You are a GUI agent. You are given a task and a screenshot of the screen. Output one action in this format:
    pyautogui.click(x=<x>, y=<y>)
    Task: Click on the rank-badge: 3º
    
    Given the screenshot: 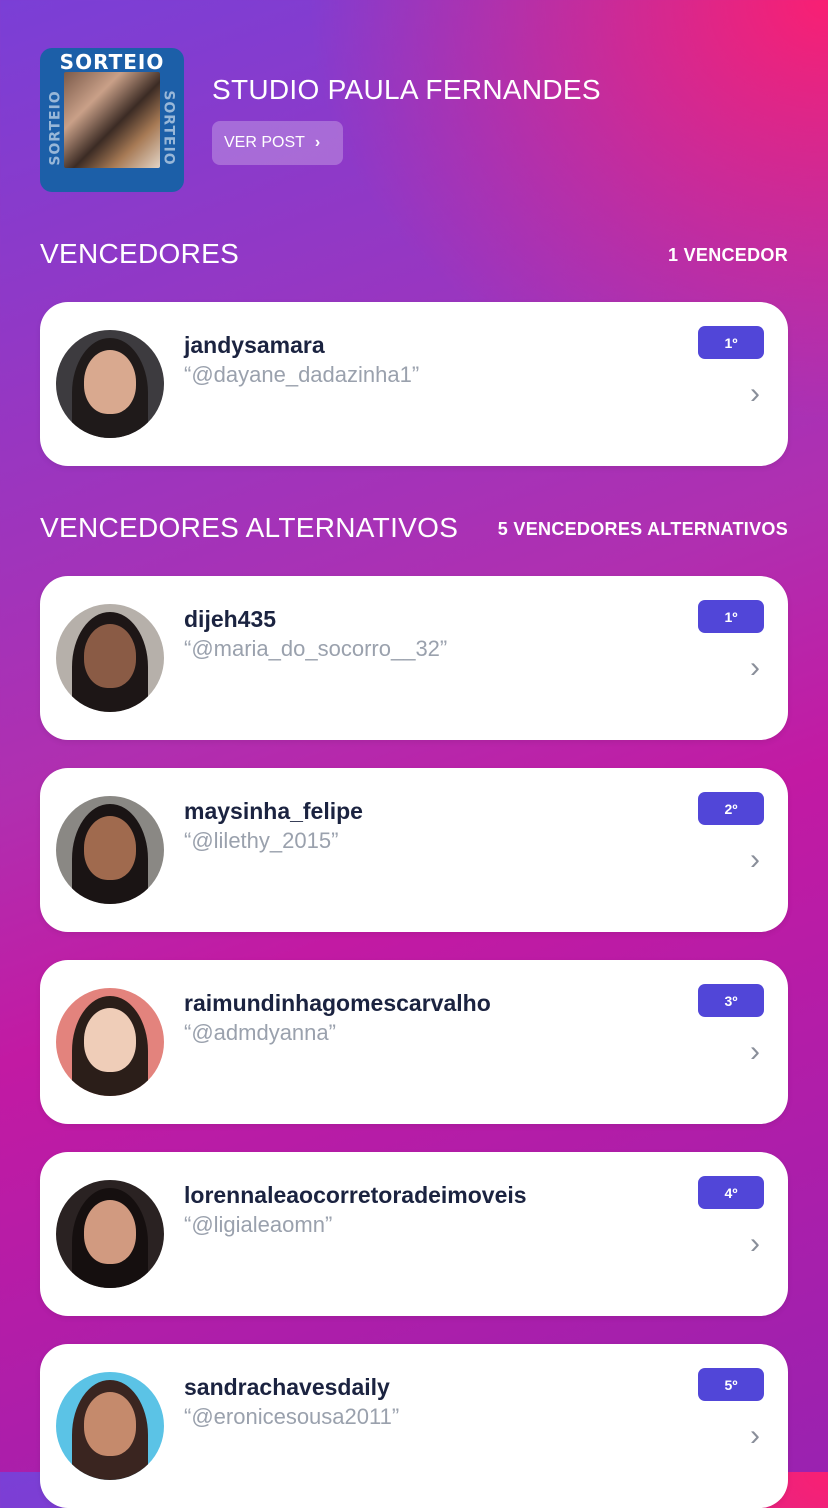 What is the action you would take?
    pyautogui.click(x=731, y=1000)
    